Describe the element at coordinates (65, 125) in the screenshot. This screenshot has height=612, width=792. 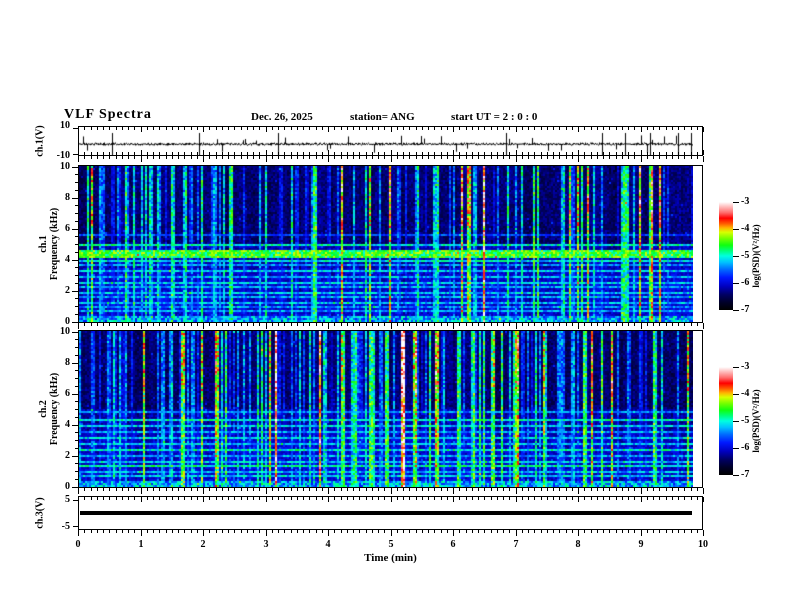
I see `y-tick-label: 10` at that location.